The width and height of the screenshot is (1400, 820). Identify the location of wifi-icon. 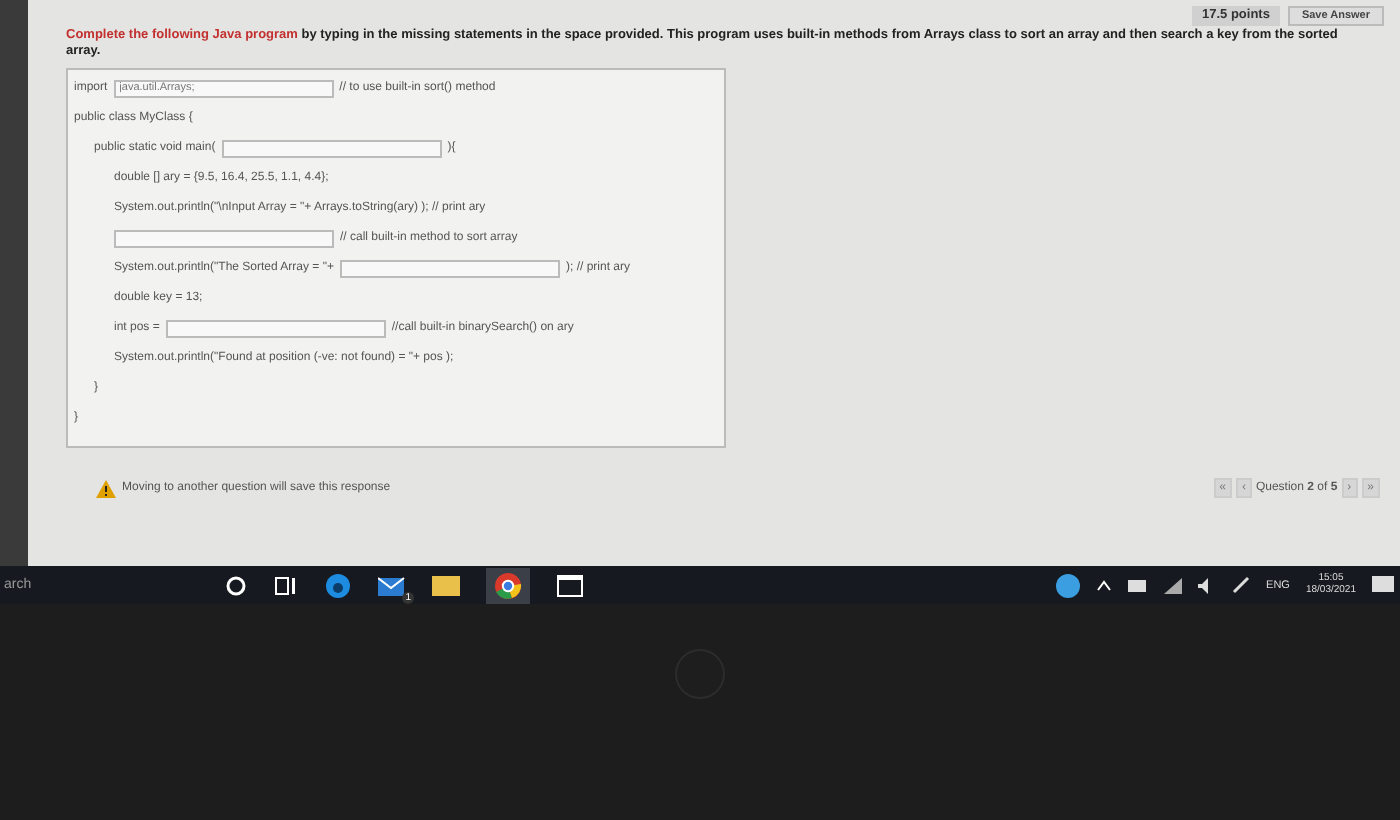
(1173, 585).